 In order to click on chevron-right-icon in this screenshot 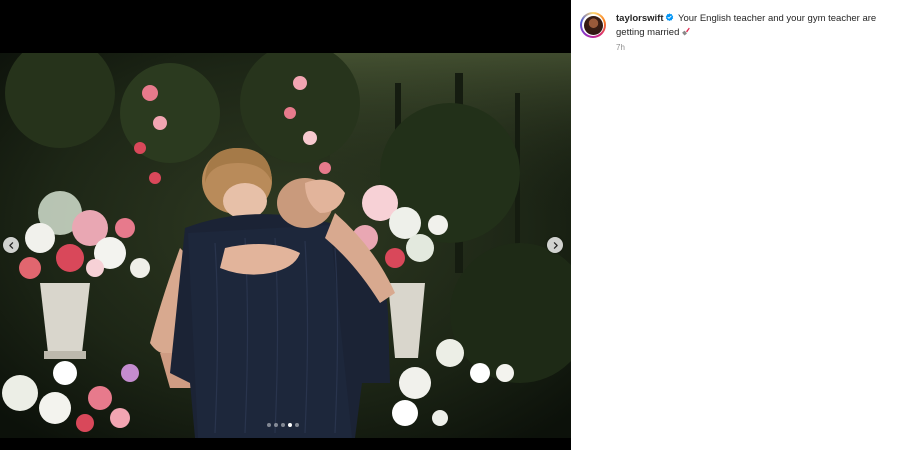, I will do `click(555, 245)`.